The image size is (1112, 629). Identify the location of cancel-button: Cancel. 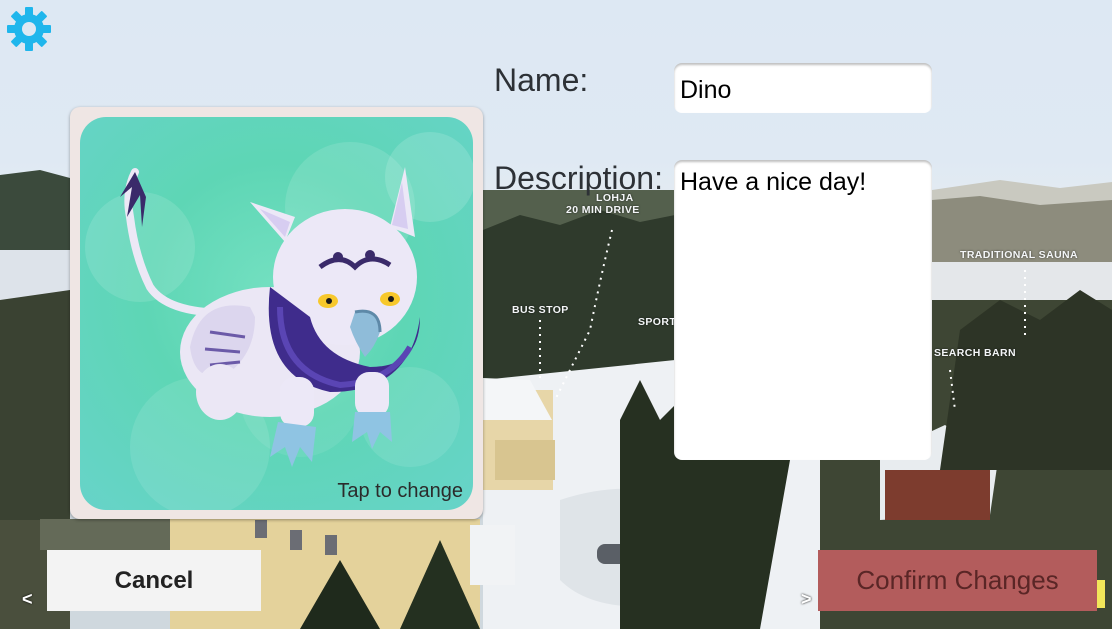
(154, 580).